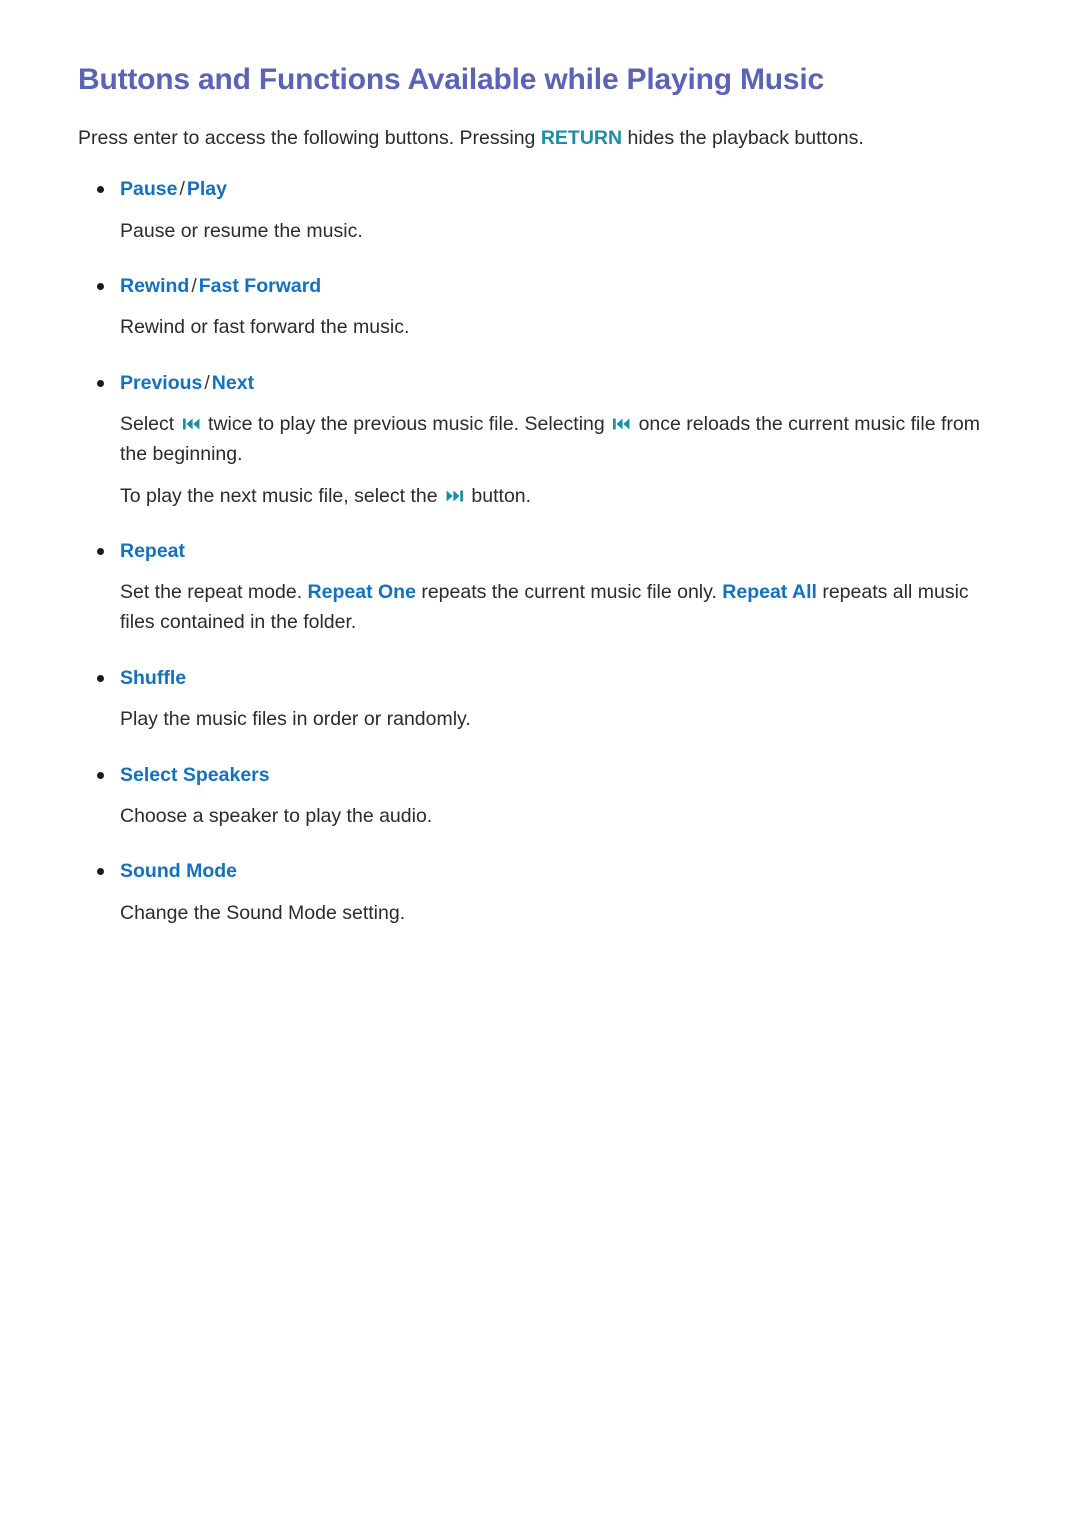 The height and width of the screenshot is (1527, 1080). I want to click on item-body-pause-play: Pause or resume the music., so click(241, 230).